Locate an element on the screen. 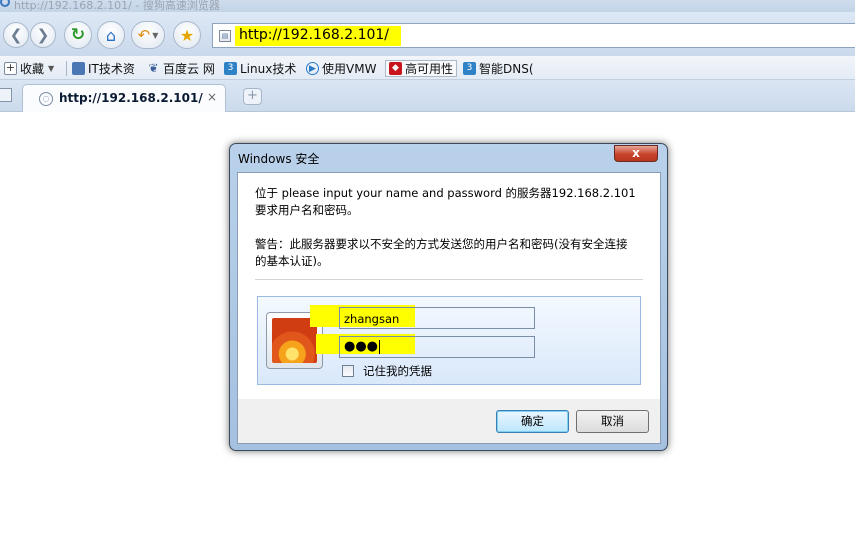 This screenshot has width=855, height=537. security-warning-line1: 警告：此服务器要求以不安全的方式发送您的用户名和密码(没有安全连接 is located at coordinates (441, 244).